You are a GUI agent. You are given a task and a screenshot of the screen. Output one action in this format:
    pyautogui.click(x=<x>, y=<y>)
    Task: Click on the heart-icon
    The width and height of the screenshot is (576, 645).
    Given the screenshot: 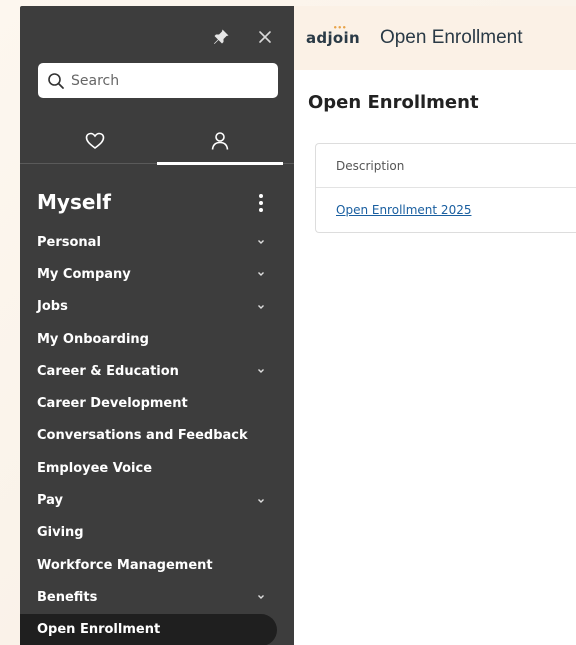 What is the action you would take?
    pyautogui.click(x=95, y=141)
    